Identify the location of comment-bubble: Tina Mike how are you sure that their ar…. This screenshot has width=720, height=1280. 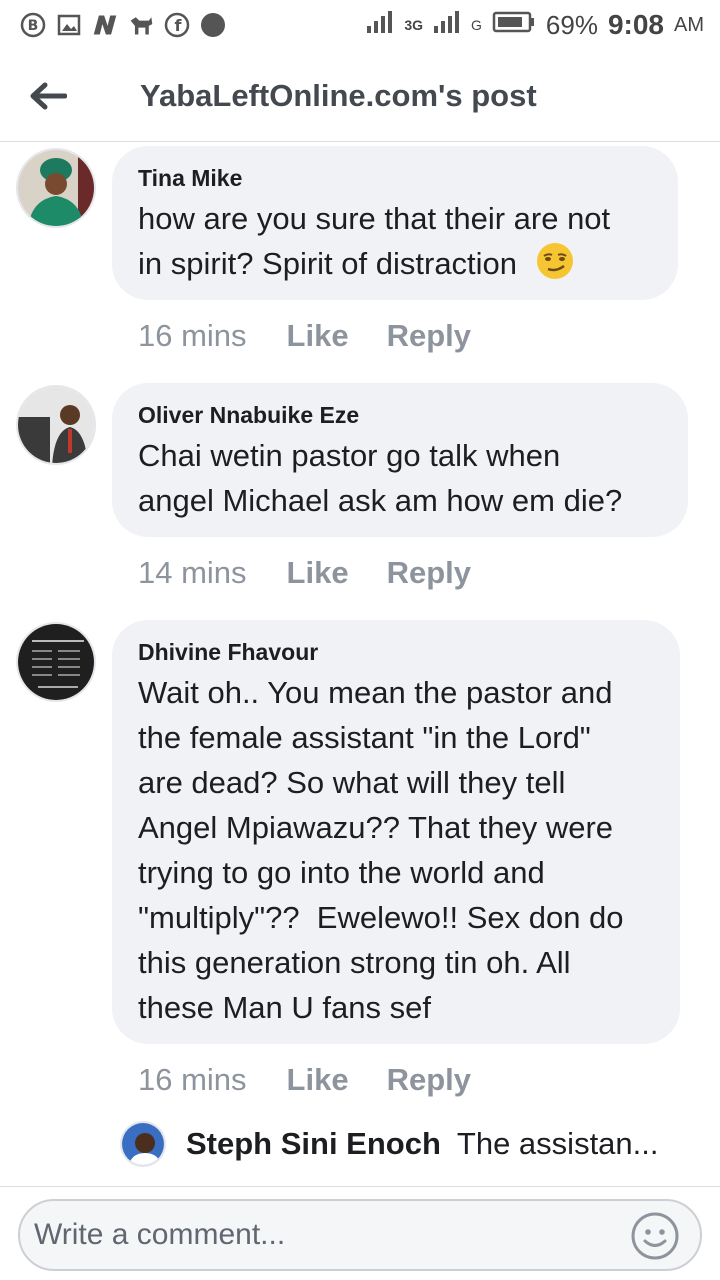
(395, 223).